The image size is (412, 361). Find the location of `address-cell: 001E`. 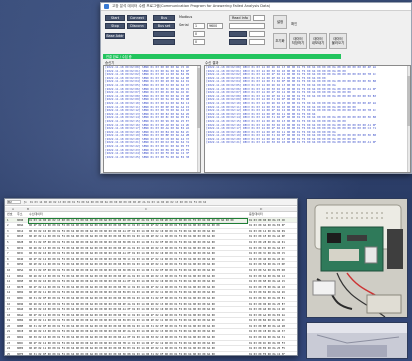

address-cell: 001E is located at coordinates (23, 236).